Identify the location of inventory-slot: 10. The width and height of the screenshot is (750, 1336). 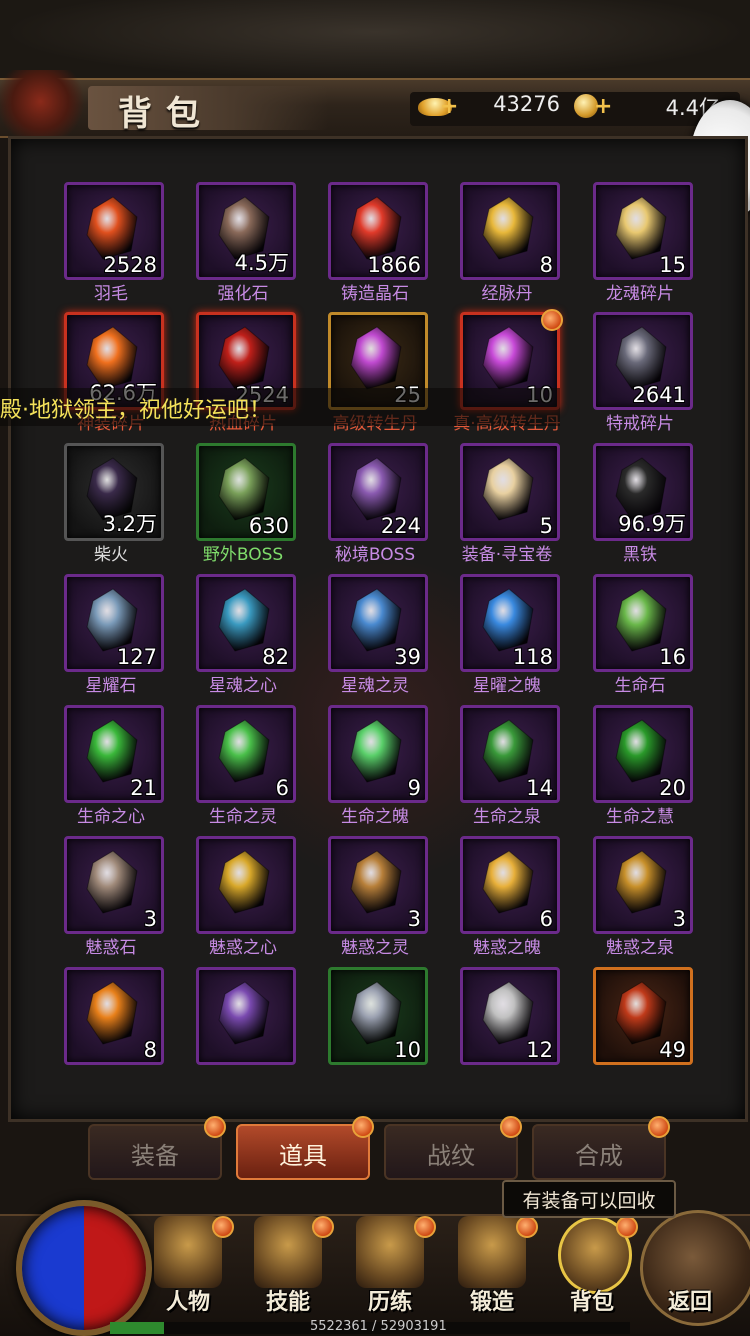
(378, 1016).